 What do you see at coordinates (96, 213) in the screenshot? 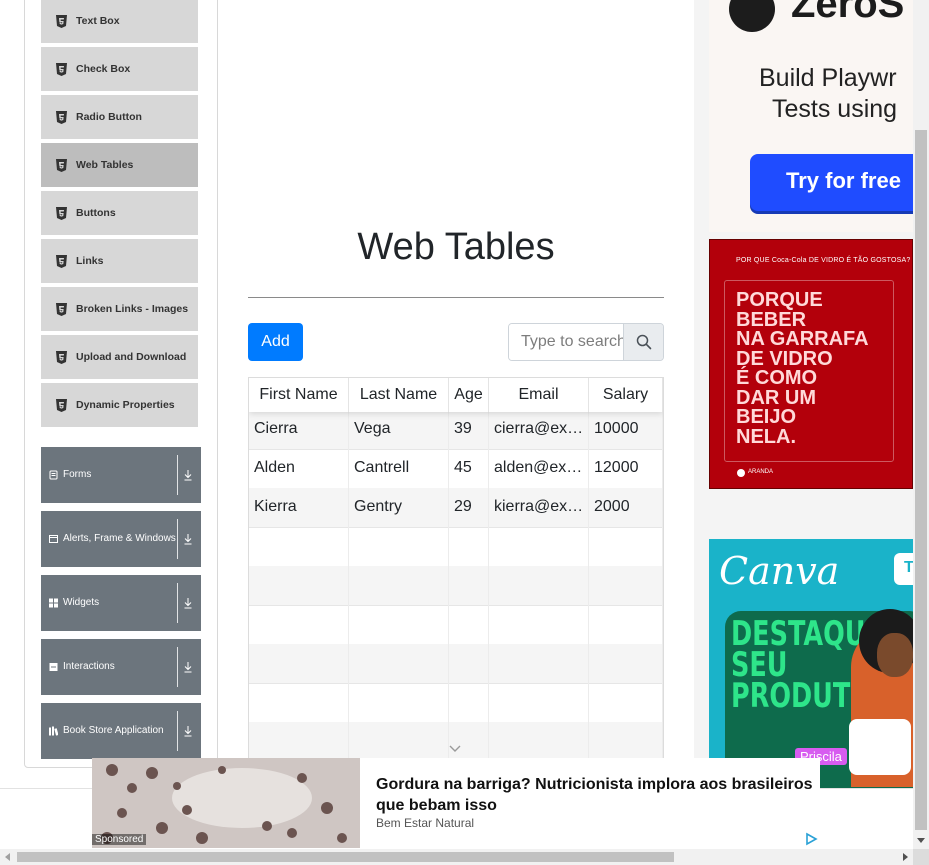
I see `sidebar-item-label: Buttons` at bounding box center [96, 213].